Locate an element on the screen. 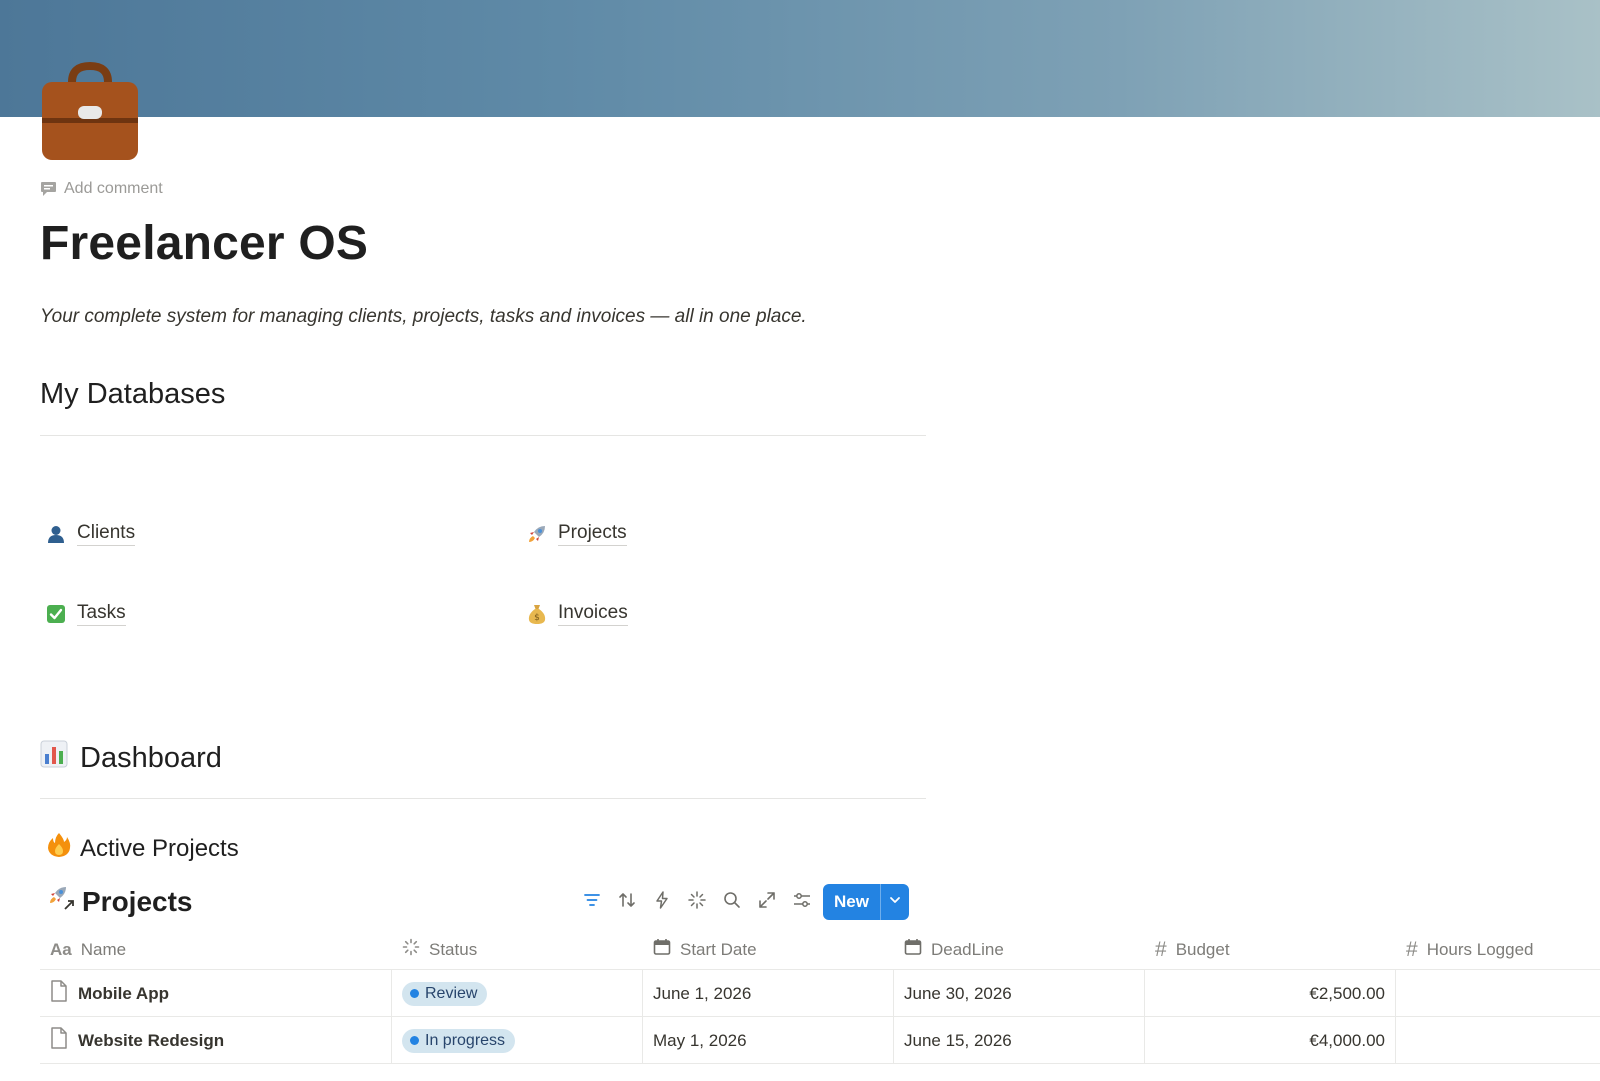 Image resolution: width=1600 pixels, height=1081 pixels. column-header-label: Name is located at coordinates (103, 949).